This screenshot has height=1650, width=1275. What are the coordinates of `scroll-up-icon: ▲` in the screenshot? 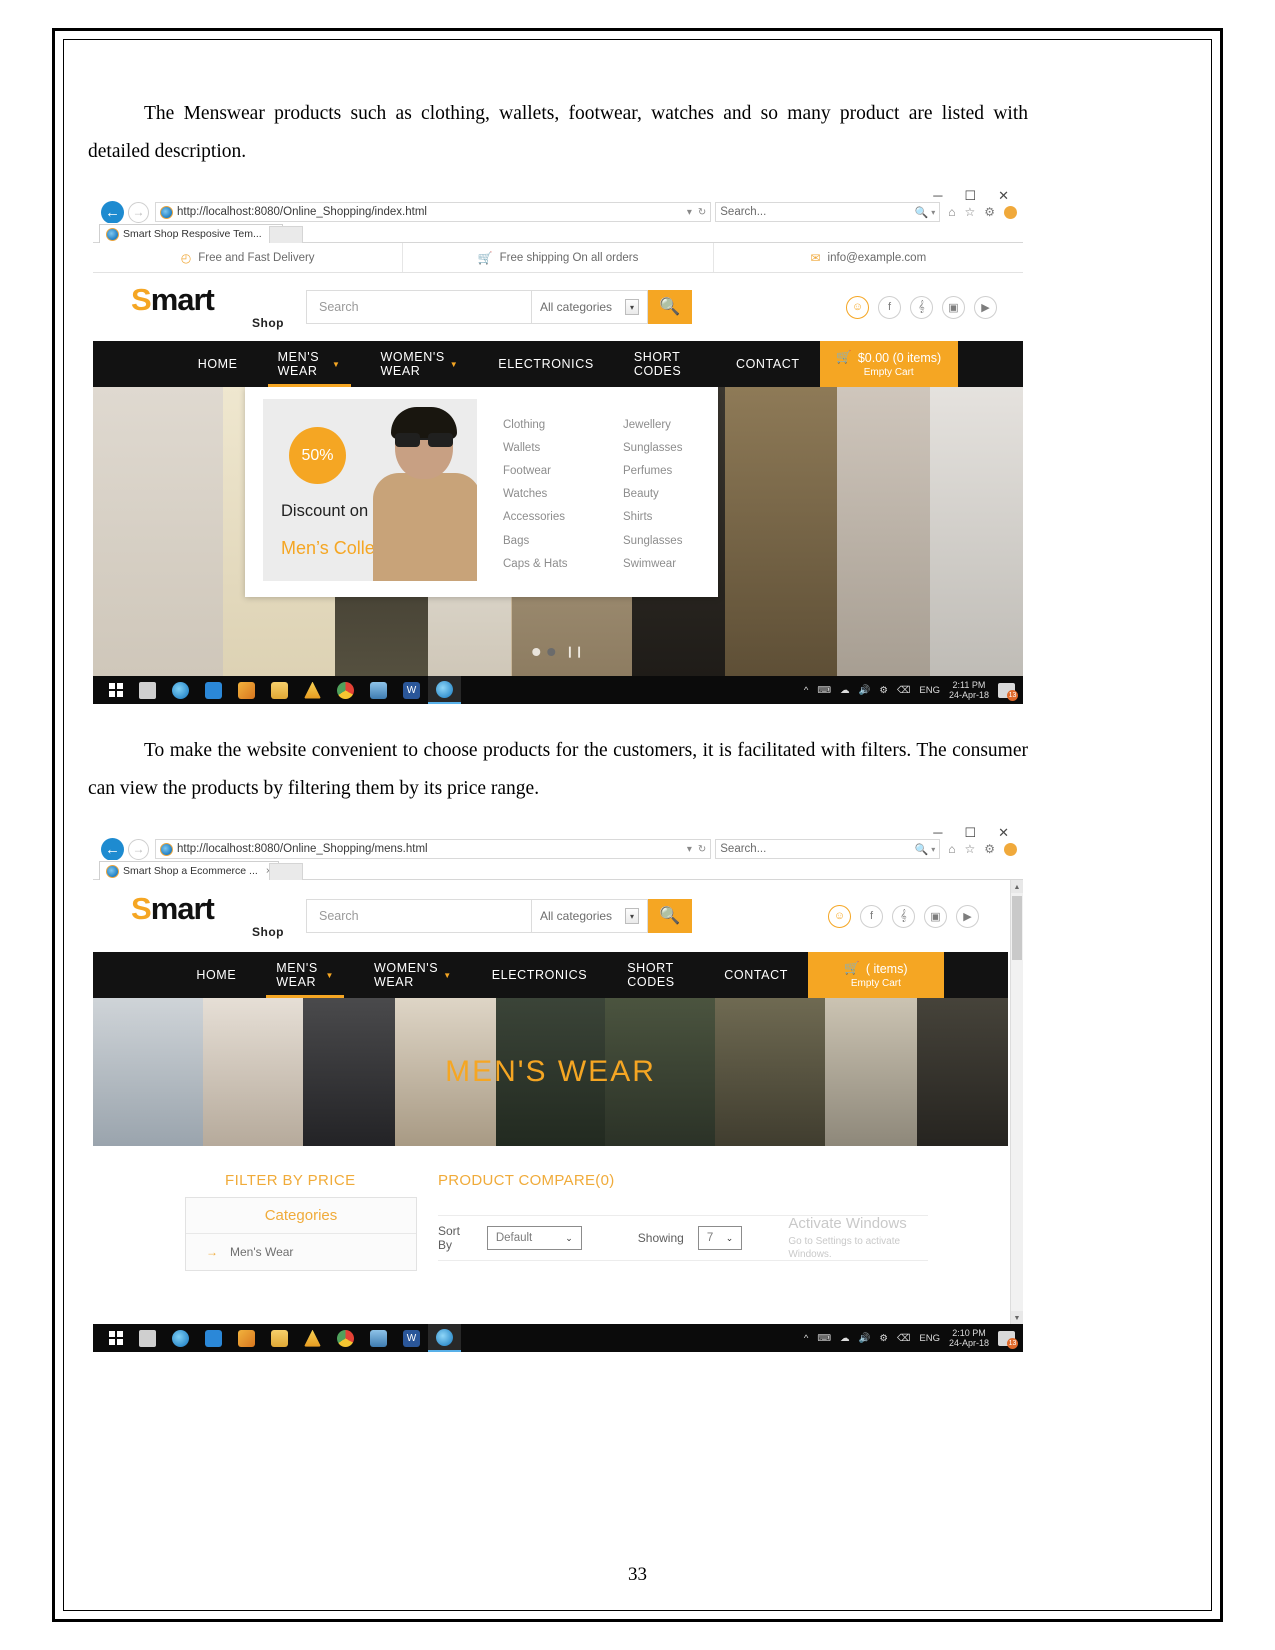 It's located at (1017, 887).